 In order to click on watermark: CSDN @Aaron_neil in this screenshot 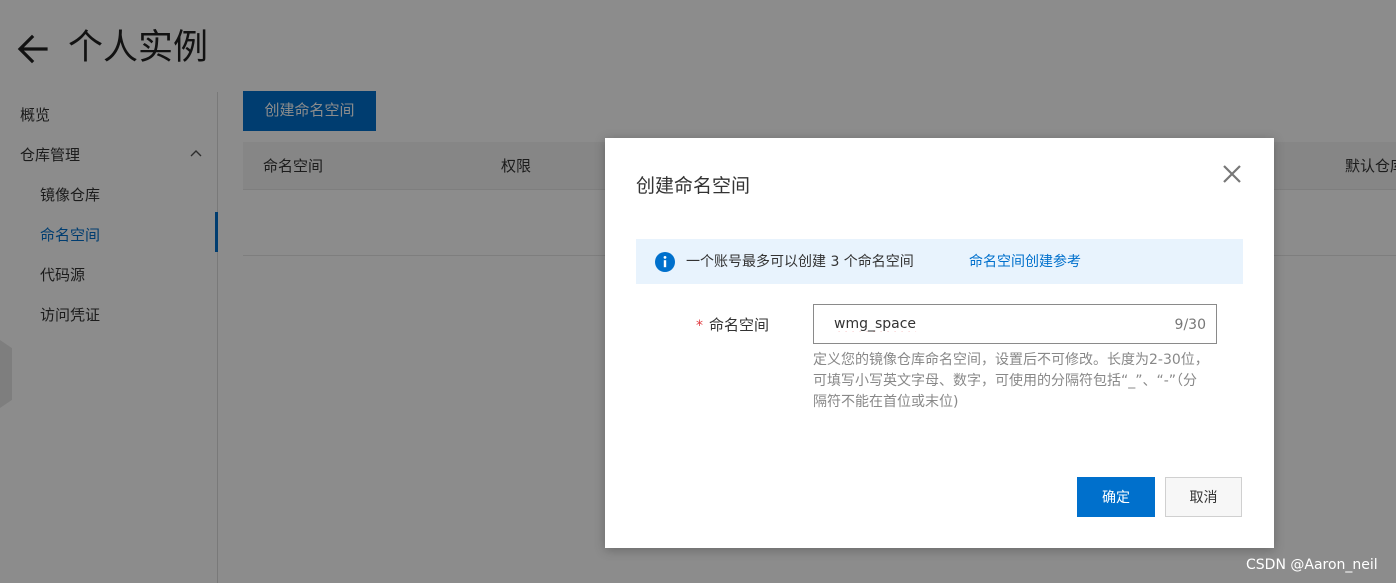, I will do `click(1312, 565)`.